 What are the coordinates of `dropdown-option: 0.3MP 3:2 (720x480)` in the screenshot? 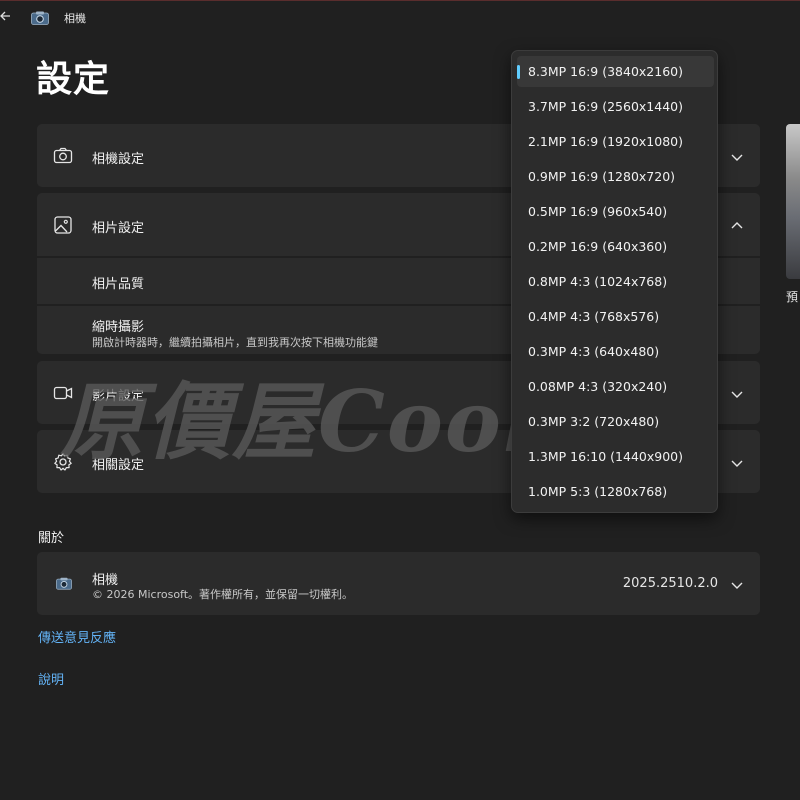 It's located at (615, 421).